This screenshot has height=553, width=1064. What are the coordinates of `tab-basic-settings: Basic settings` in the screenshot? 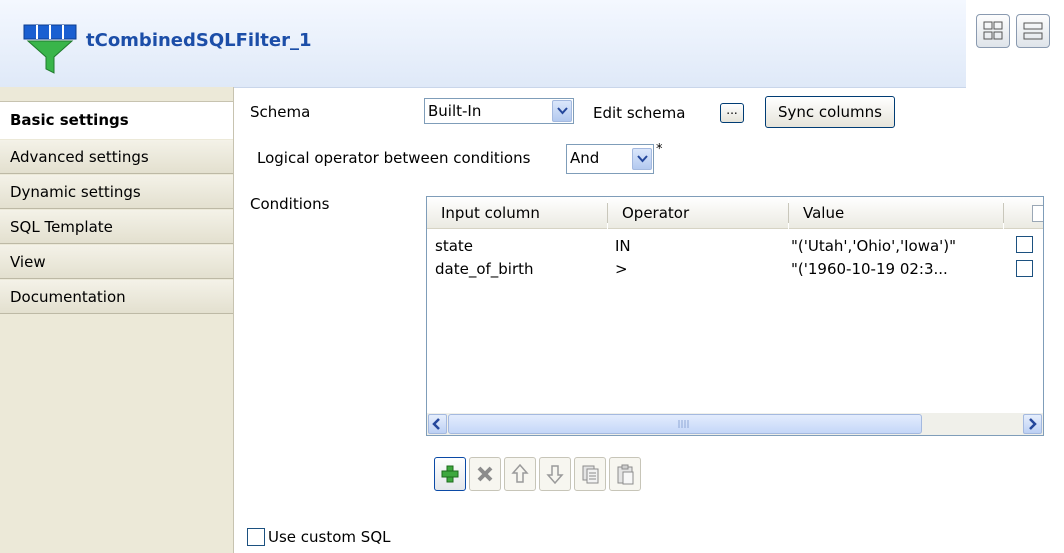 It's located at (116, 120).